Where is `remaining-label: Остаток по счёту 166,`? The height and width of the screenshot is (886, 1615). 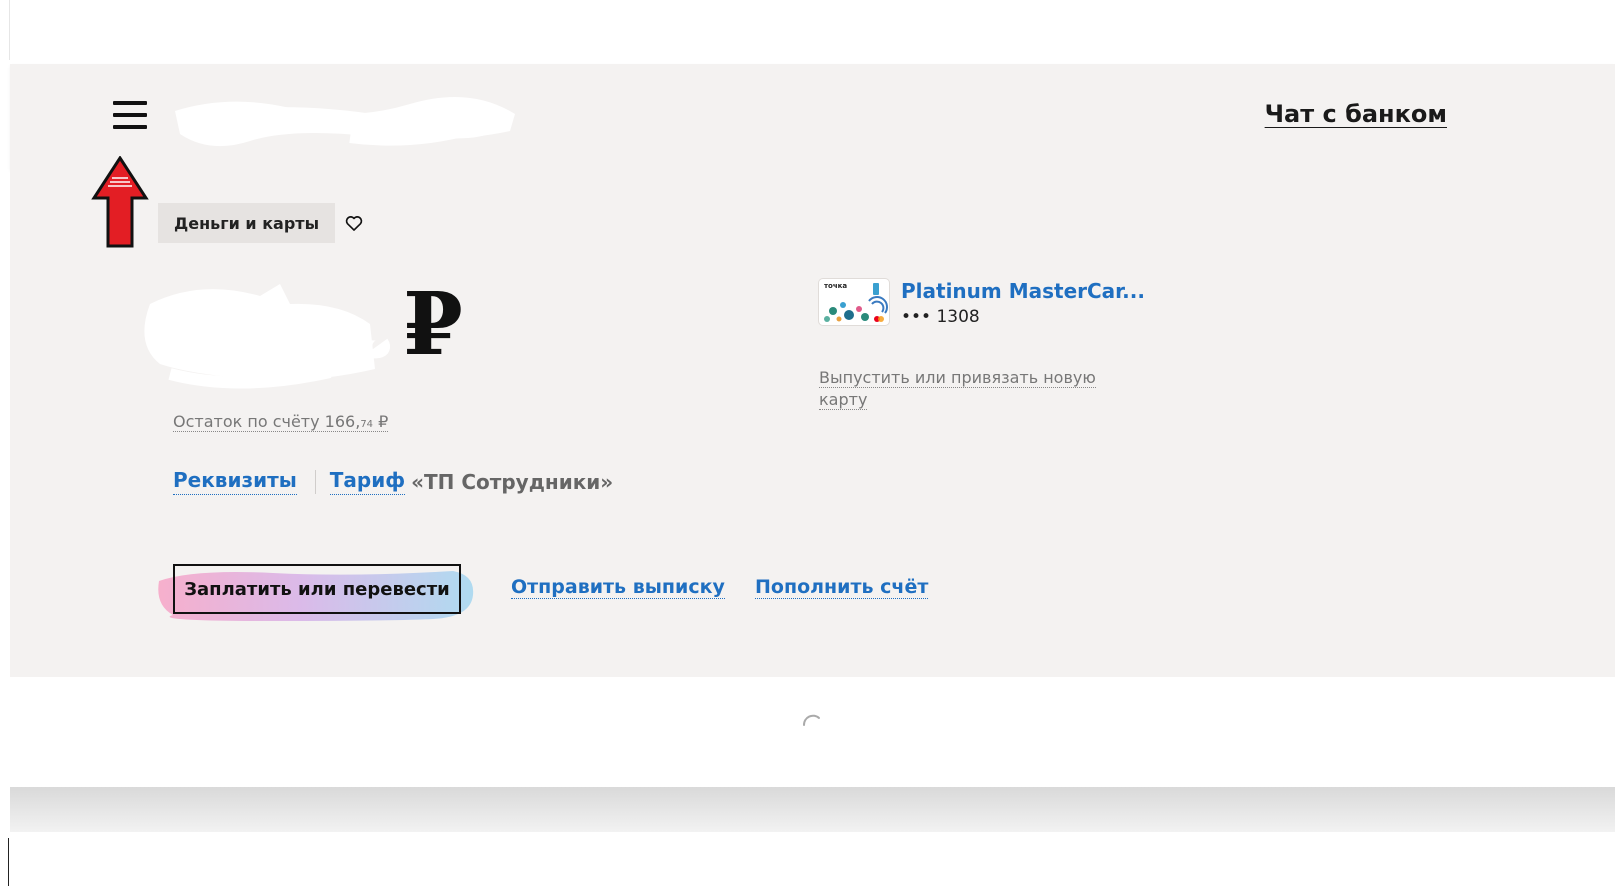
remaining-label: Остаток по счёту 166, is located at coordinates (267, 421).